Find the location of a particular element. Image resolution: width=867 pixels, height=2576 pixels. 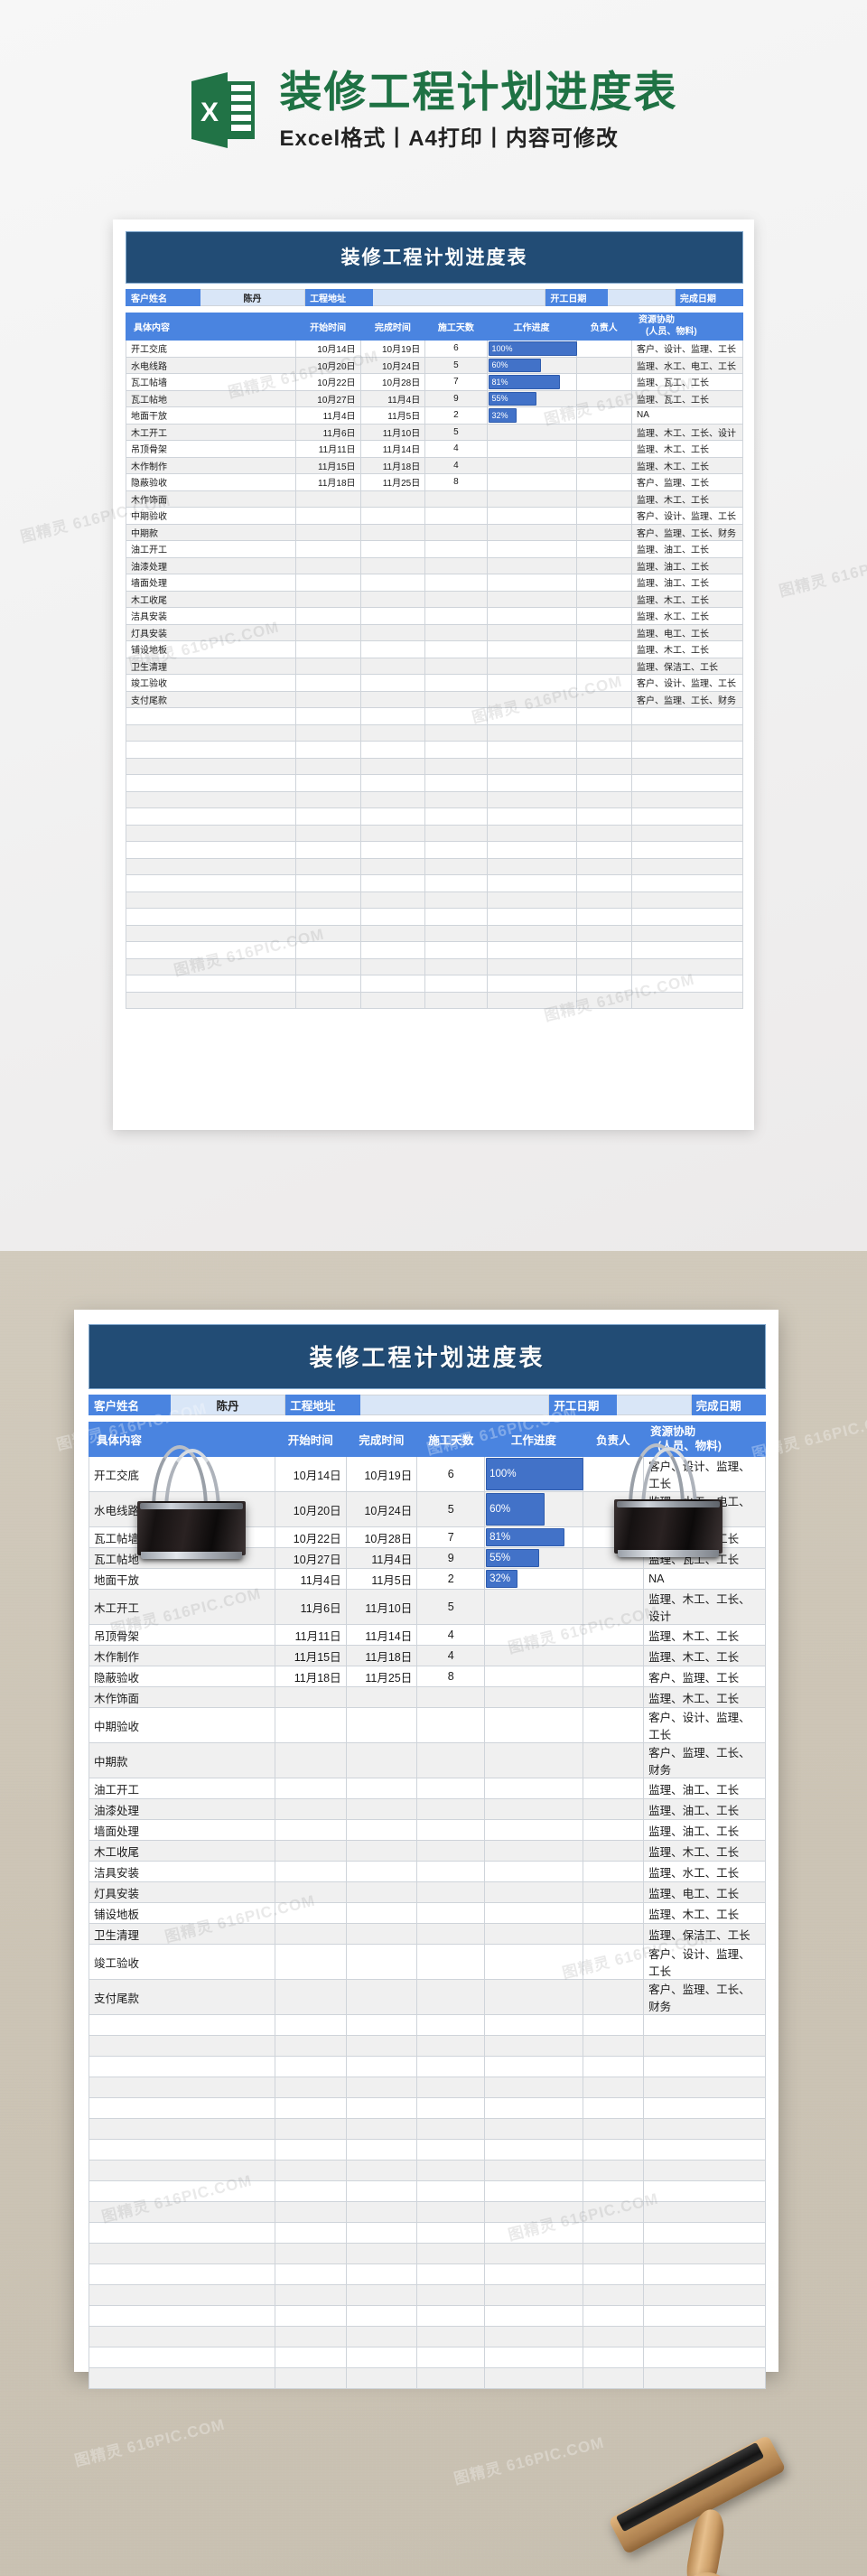

cell-task: 油工开工 is located at coordinates (182, 1788).